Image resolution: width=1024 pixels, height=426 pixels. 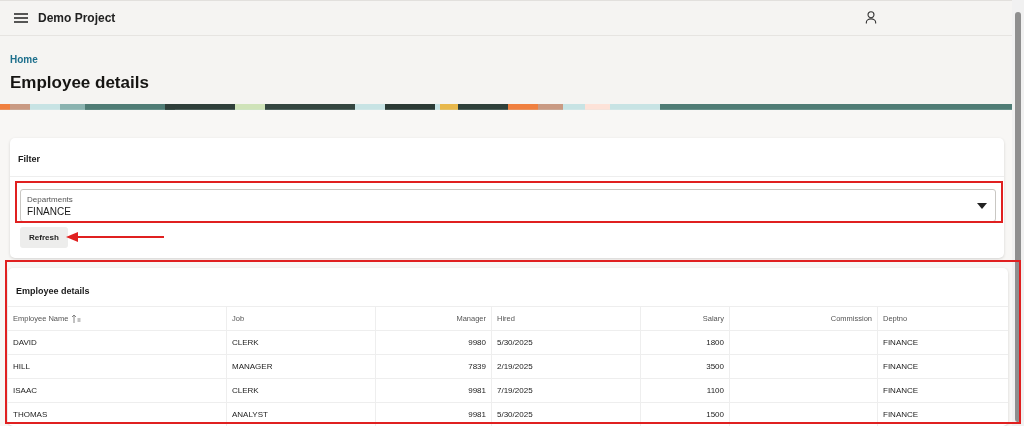 What do you see at coordinates (77, 17) in the screenshot?
I see `app-title: Demo Project` at bounding box center [77, 17].